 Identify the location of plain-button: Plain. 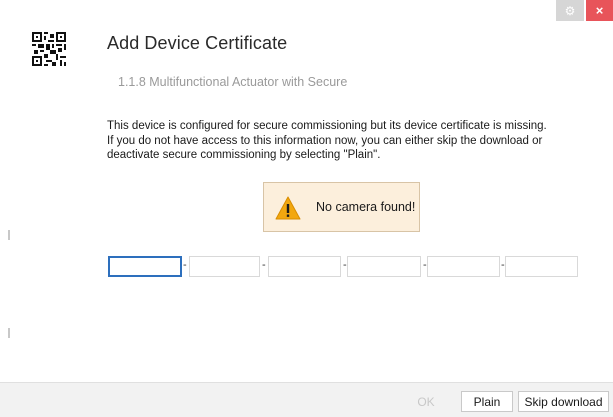
(487, 401).